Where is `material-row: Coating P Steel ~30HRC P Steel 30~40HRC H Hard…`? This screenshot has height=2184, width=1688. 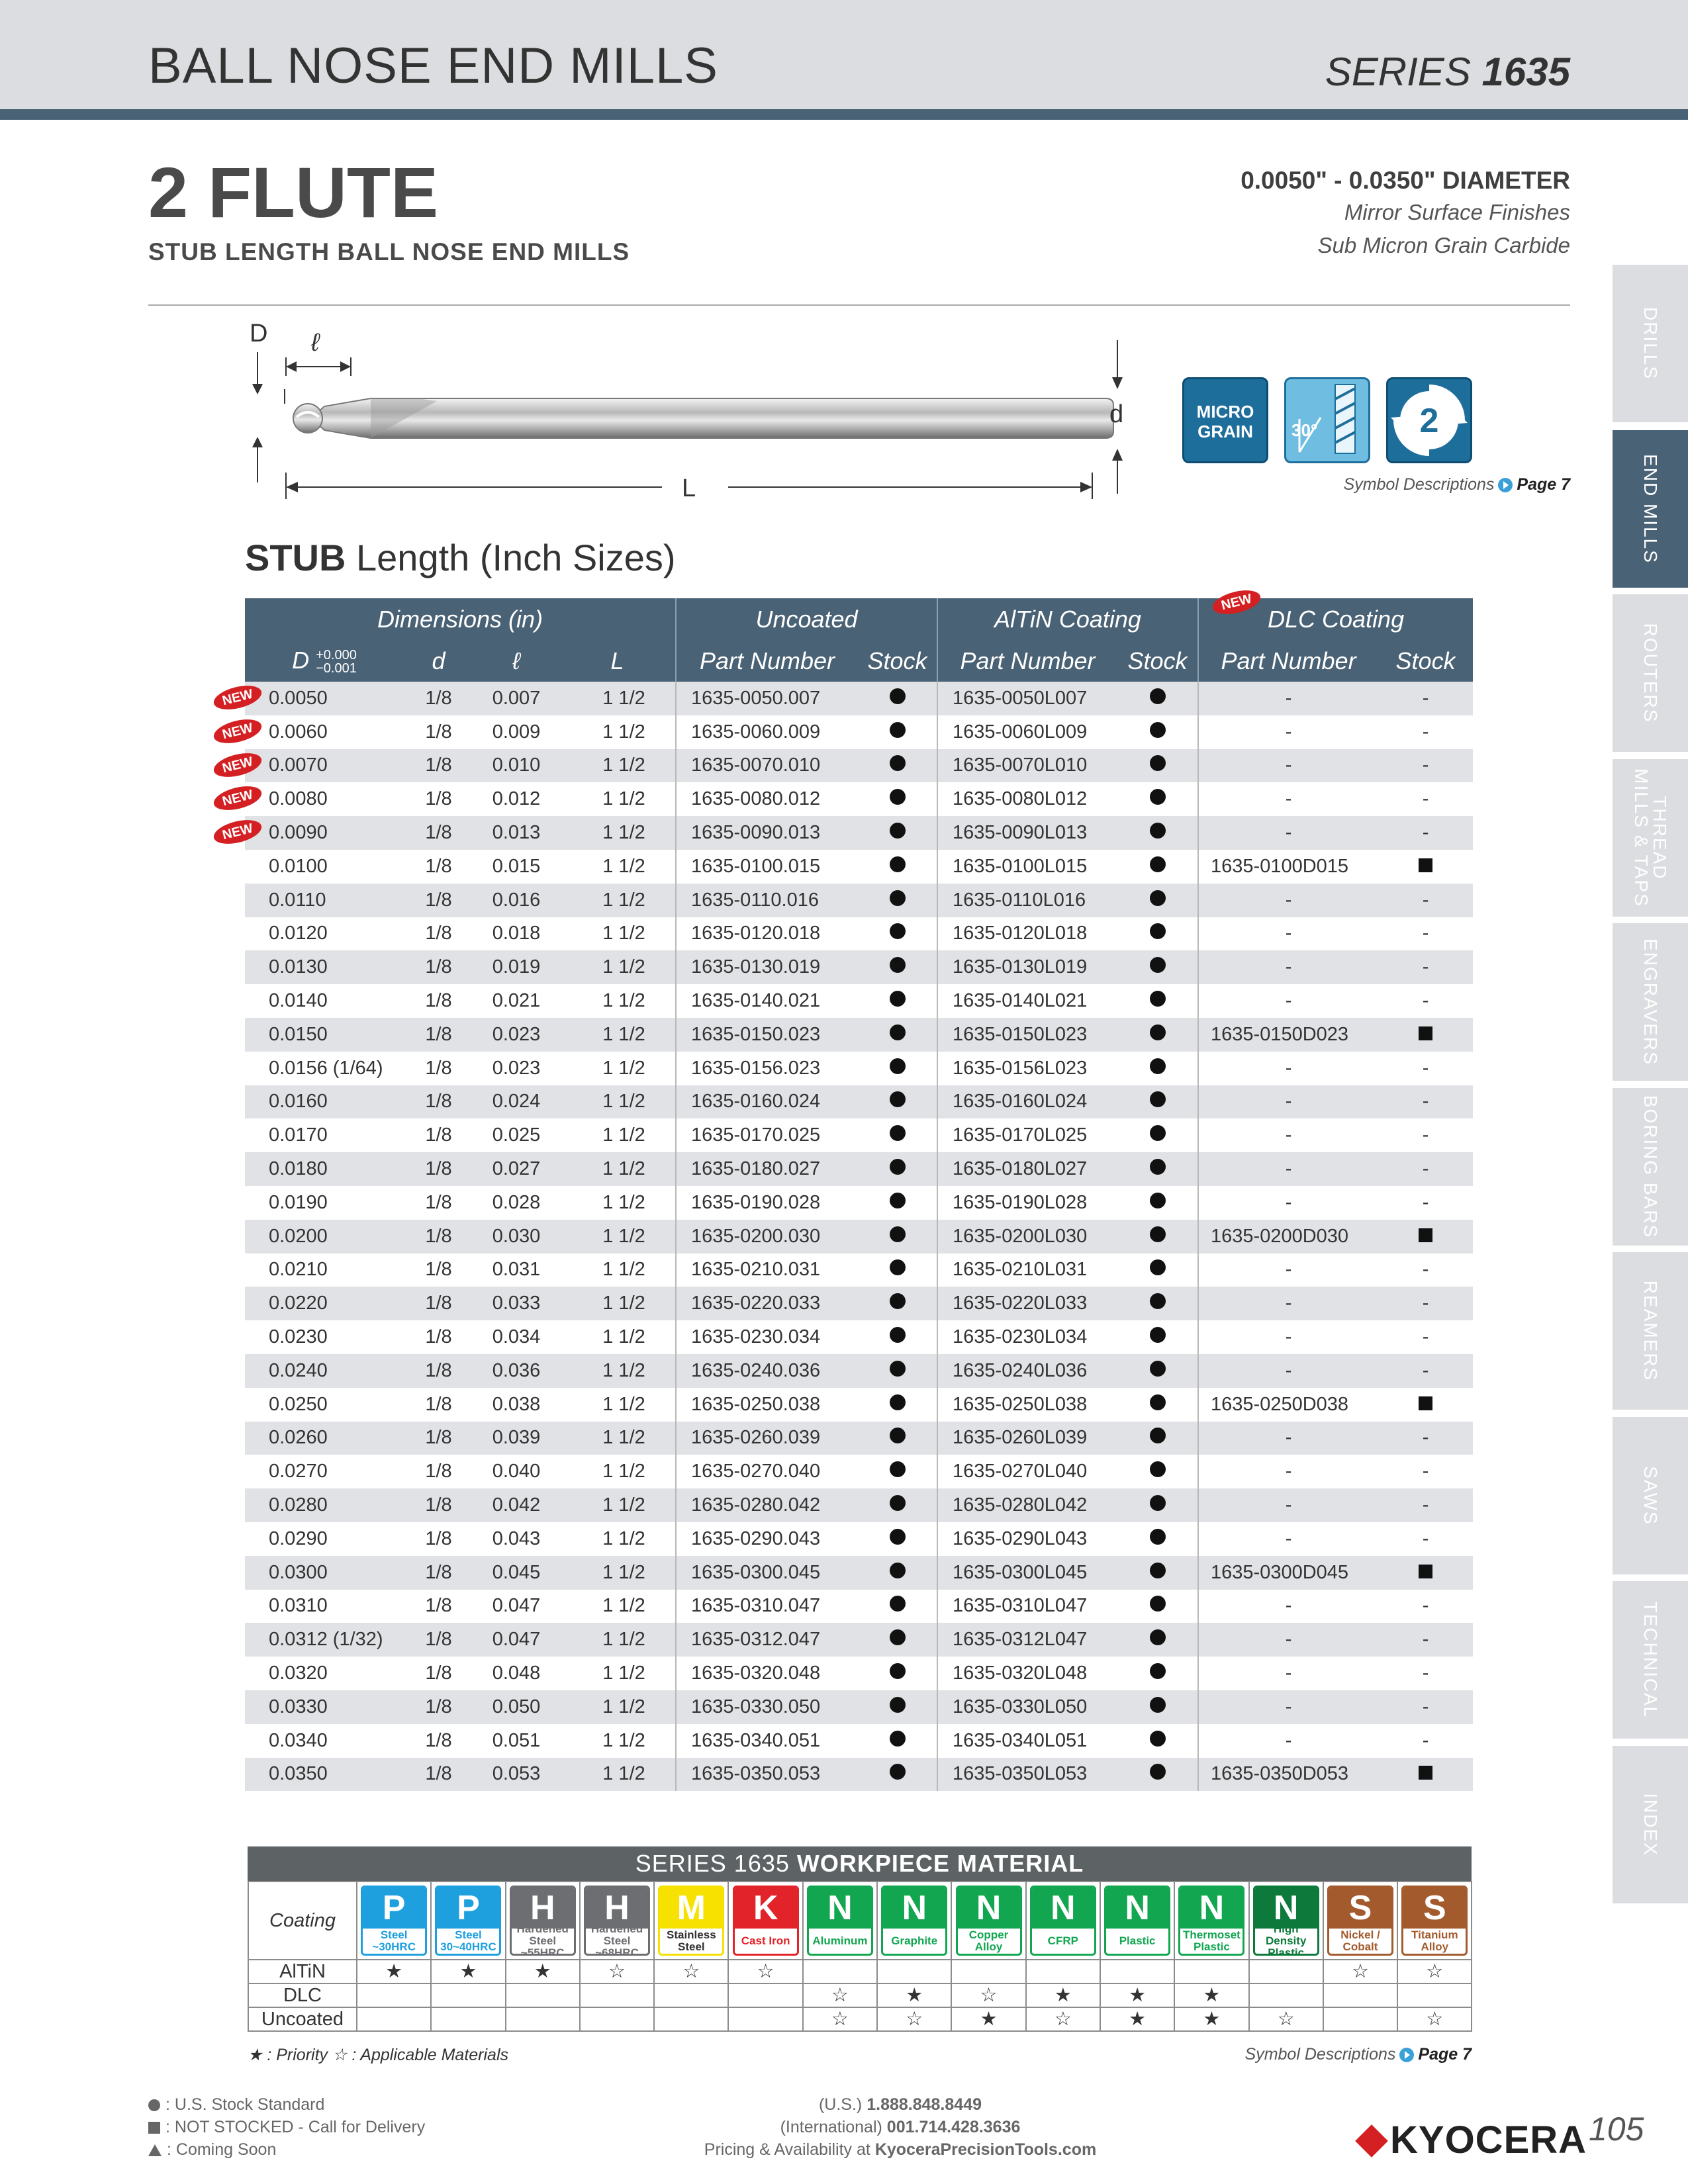 material-row: Coating P Steel ~30HRC P Steel 30~40HRC H Hard… is located at coordinates (860, 1920).